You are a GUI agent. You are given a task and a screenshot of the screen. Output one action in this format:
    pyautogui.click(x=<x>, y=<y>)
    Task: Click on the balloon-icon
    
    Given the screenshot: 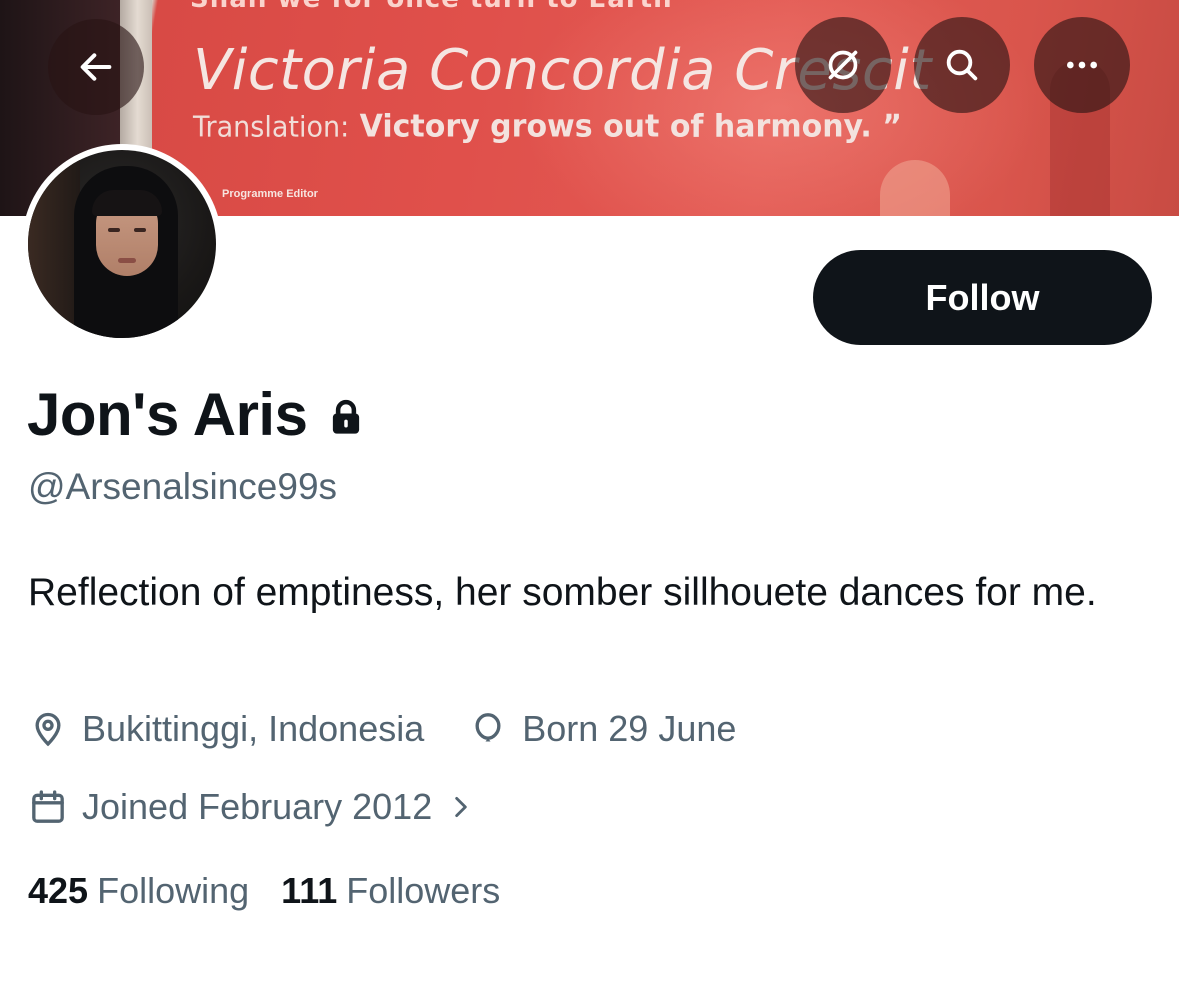 What is the action you would take?
    pyautogui.click(x=488, y=727)
    